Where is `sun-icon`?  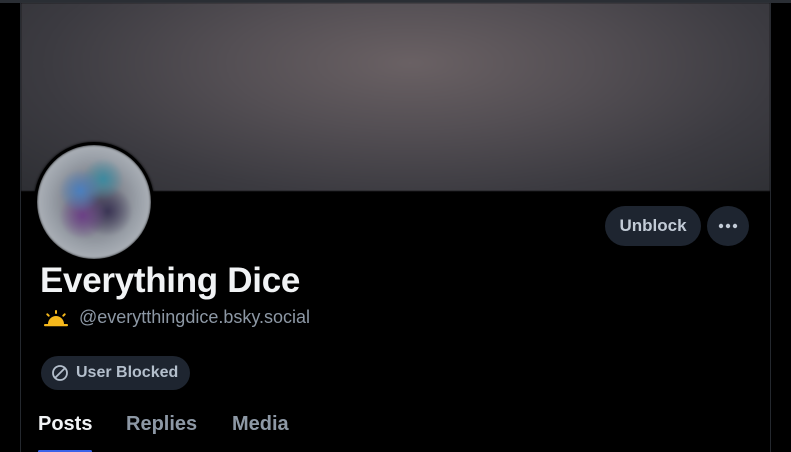
sun-icon is located at coordinates (56, 317).